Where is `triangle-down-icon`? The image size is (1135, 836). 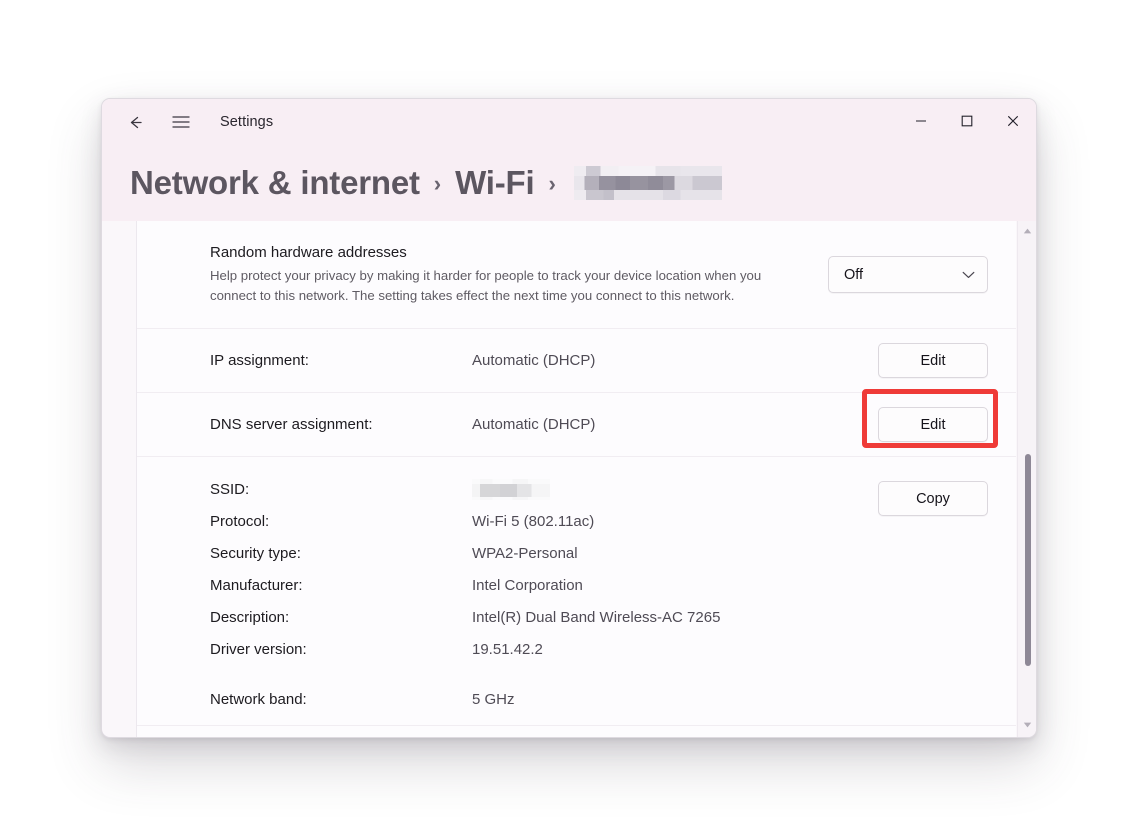
triangle-down-icon is located at coordinates (1027, 725).